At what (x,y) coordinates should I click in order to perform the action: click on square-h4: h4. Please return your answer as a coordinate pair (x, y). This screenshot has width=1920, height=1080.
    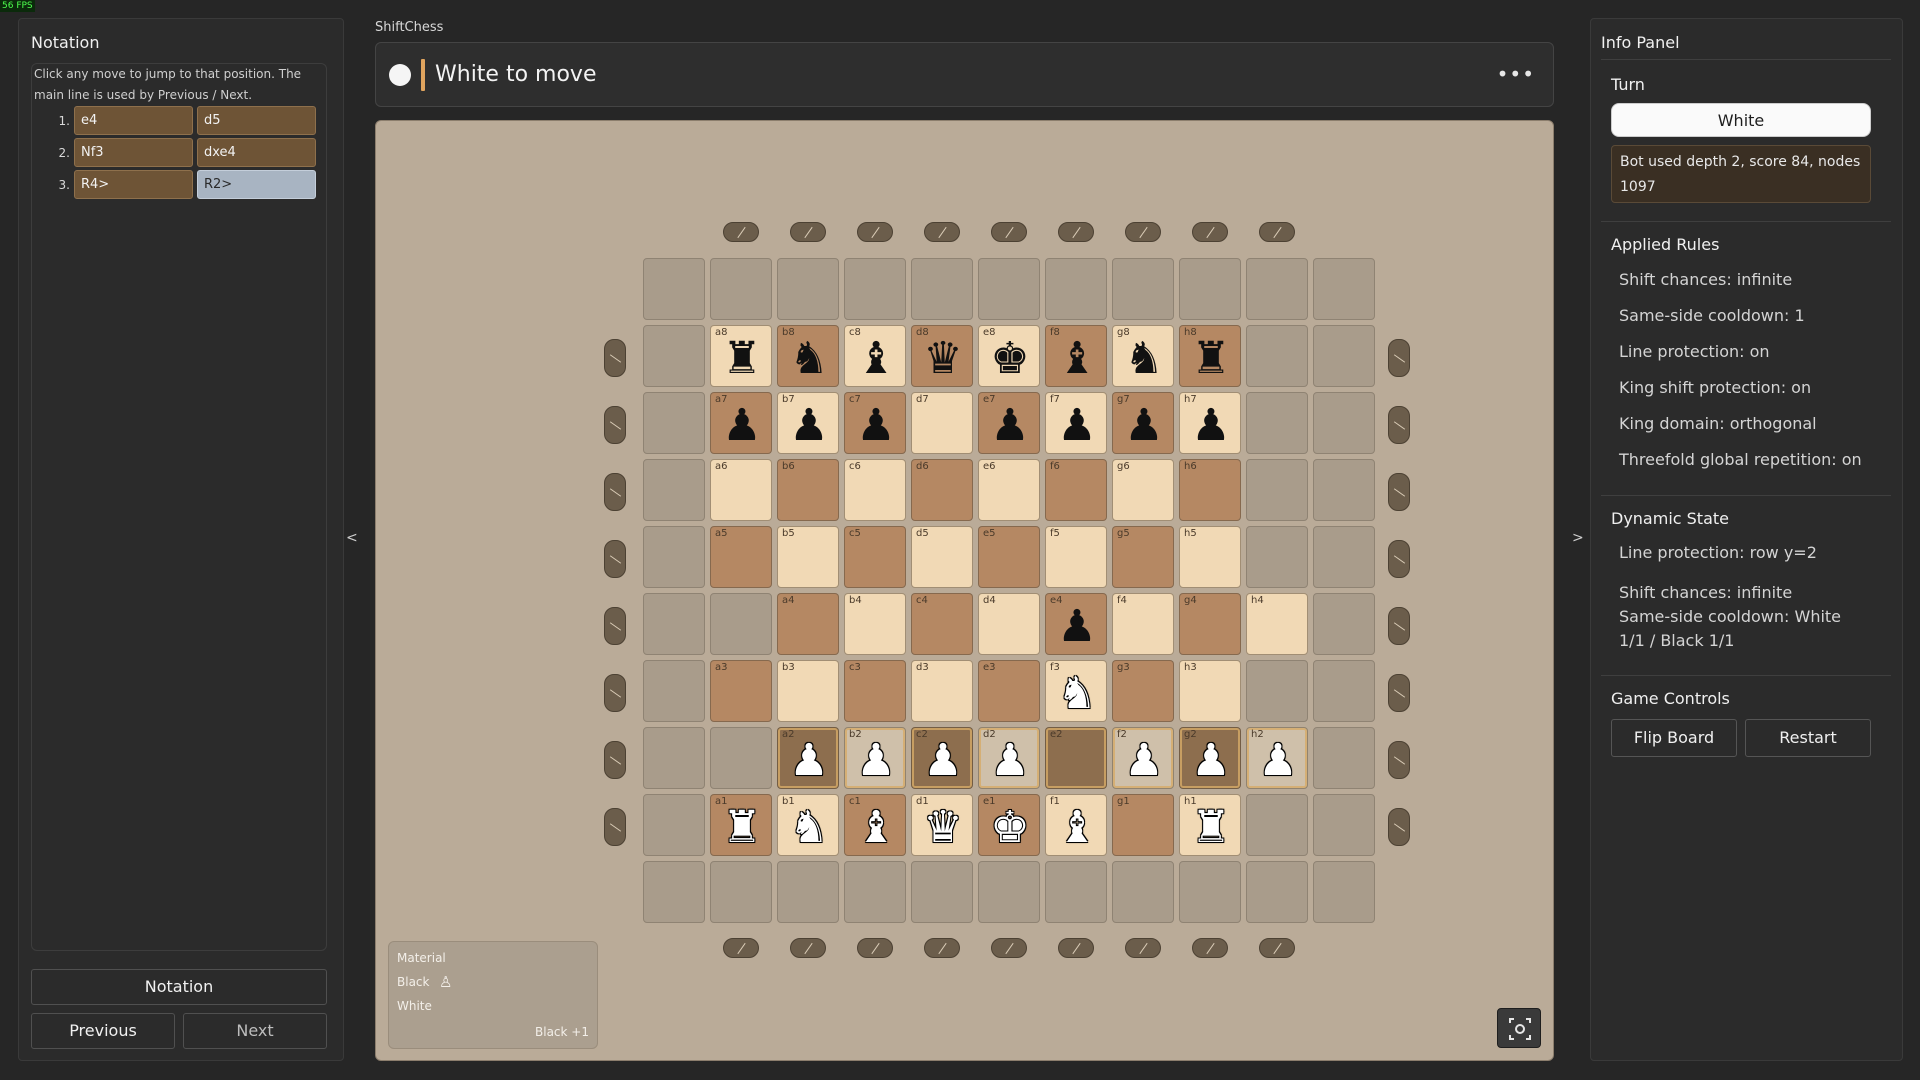
    Looking at the image, I should click on (1277, 624).